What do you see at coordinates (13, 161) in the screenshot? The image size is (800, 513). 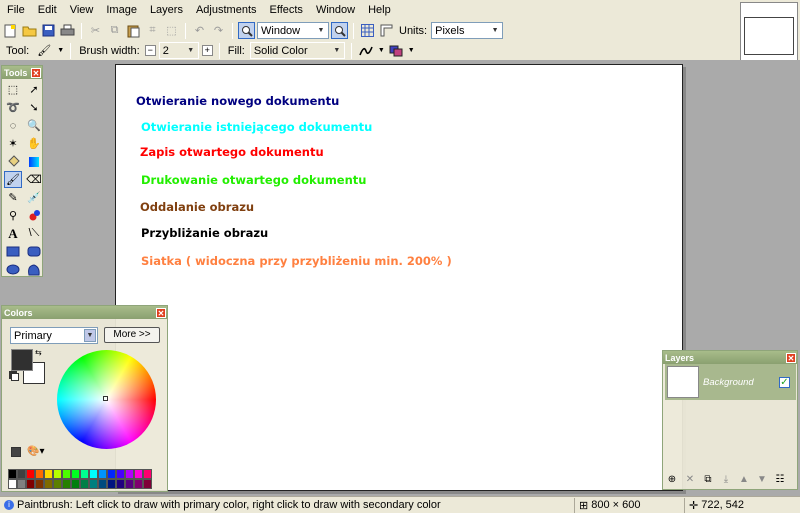 I see `paint-bucket-icon` at bounding box center [13, 161].